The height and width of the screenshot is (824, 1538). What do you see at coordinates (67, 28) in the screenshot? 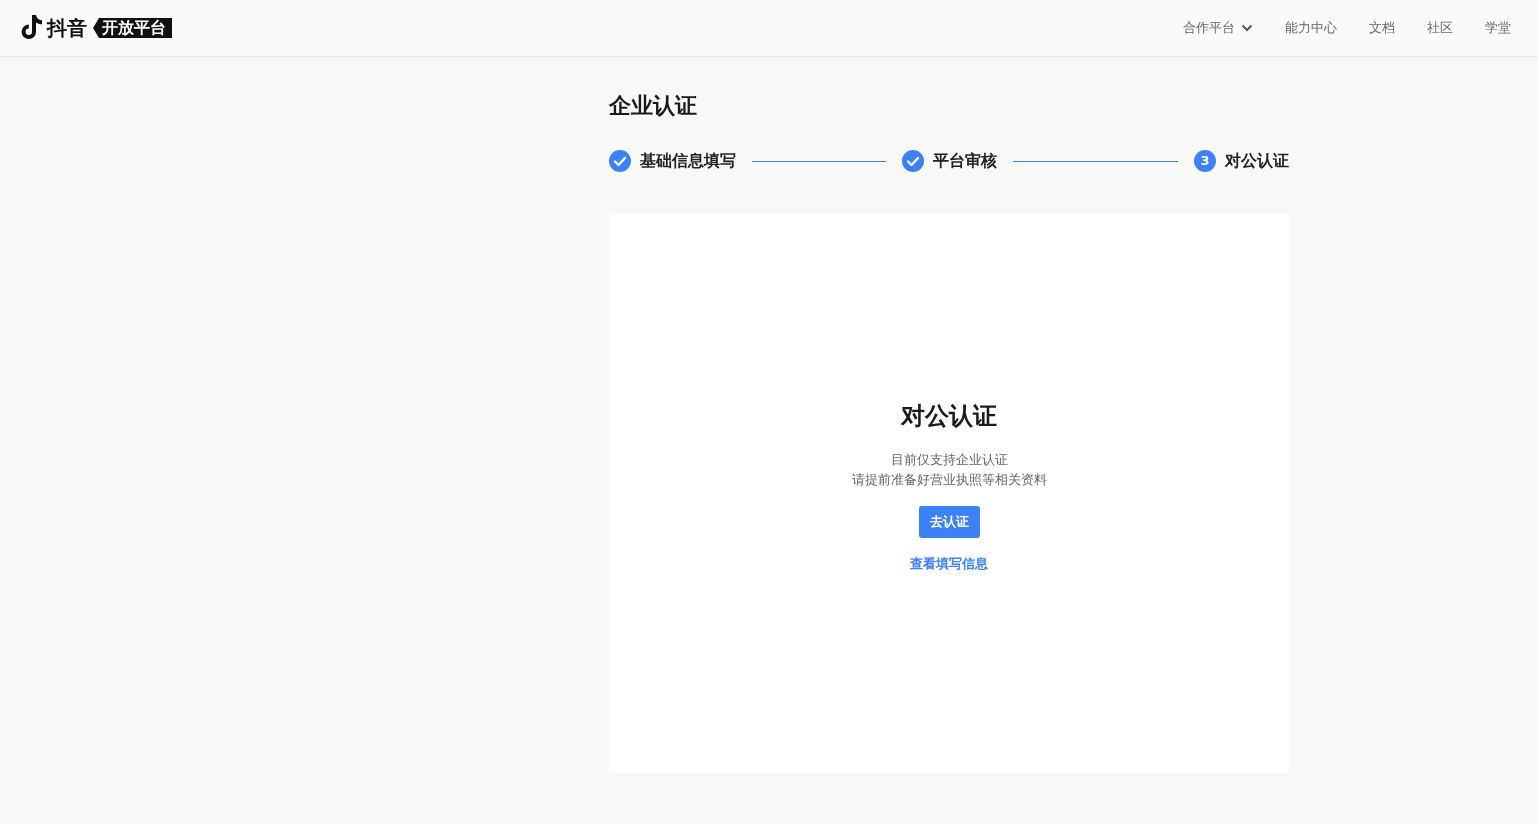
I see `brand-name: 抖音` at bounding box center [67, 28].